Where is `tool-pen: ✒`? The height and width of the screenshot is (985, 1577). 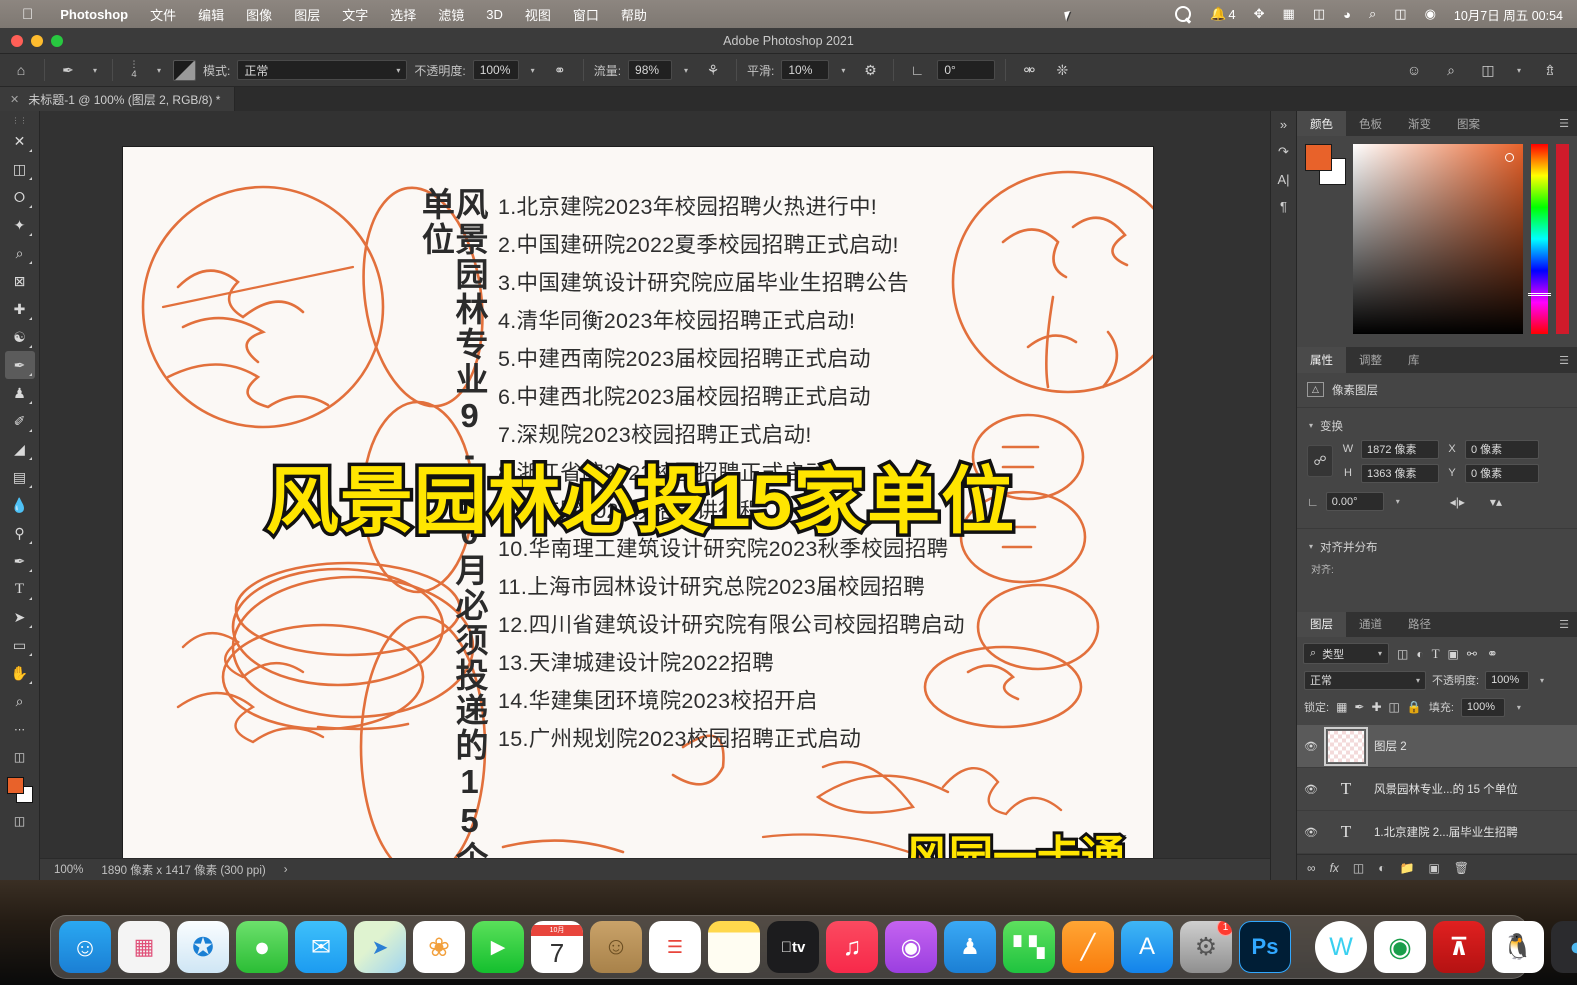
tool-pen: ✒ is located at coordinates (20, 561).